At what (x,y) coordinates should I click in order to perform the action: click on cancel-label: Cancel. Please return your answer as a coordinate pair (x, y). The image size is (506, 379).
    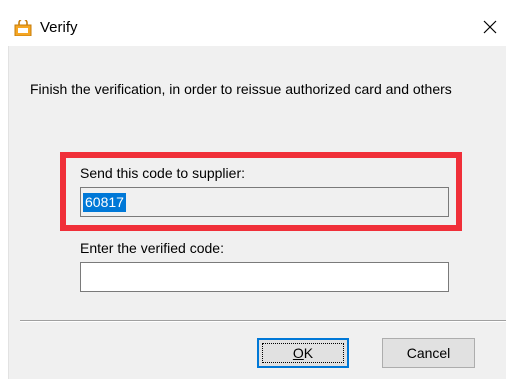
    Looking at the image, I should click on (428, 353).